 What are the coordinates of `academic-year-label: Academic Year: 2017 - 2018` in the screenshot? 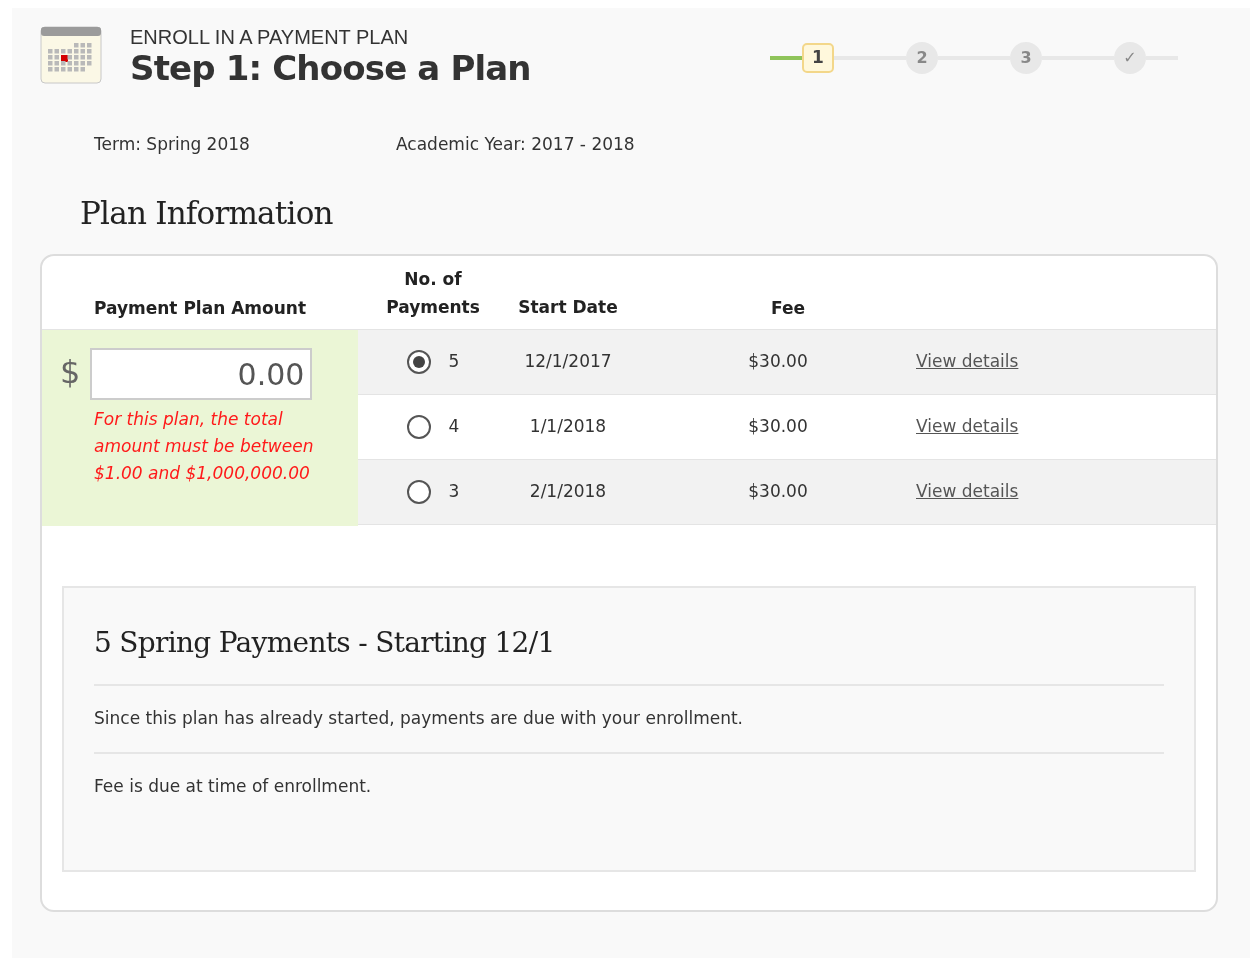 It's located at (515, 144).